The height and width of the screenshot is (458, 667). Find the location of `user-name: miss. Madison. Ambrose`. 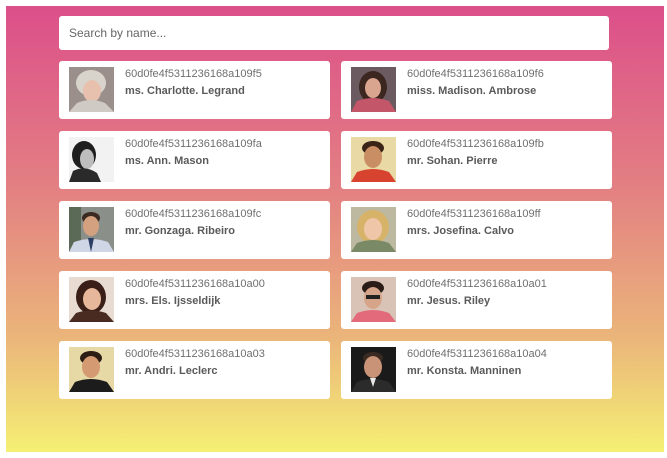

user-name: miss. Madison. Ambrose is located at coordinates (472, 91).